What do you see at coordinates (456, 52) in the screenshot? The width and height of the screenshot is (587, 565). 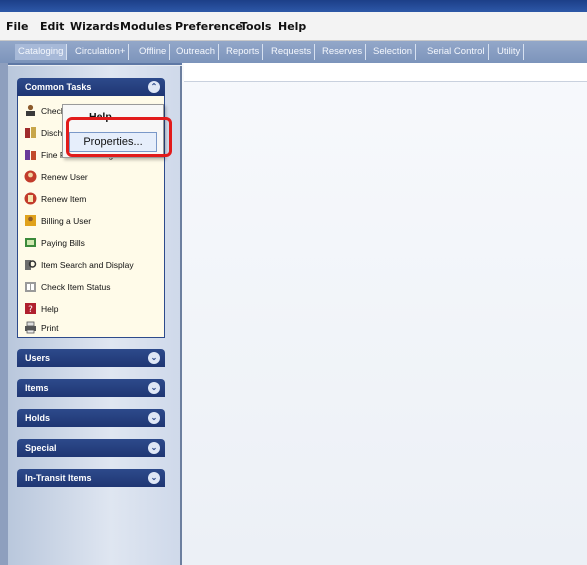 I see `tab-serial-control: Serial Control` at bounding box center [456, 52].